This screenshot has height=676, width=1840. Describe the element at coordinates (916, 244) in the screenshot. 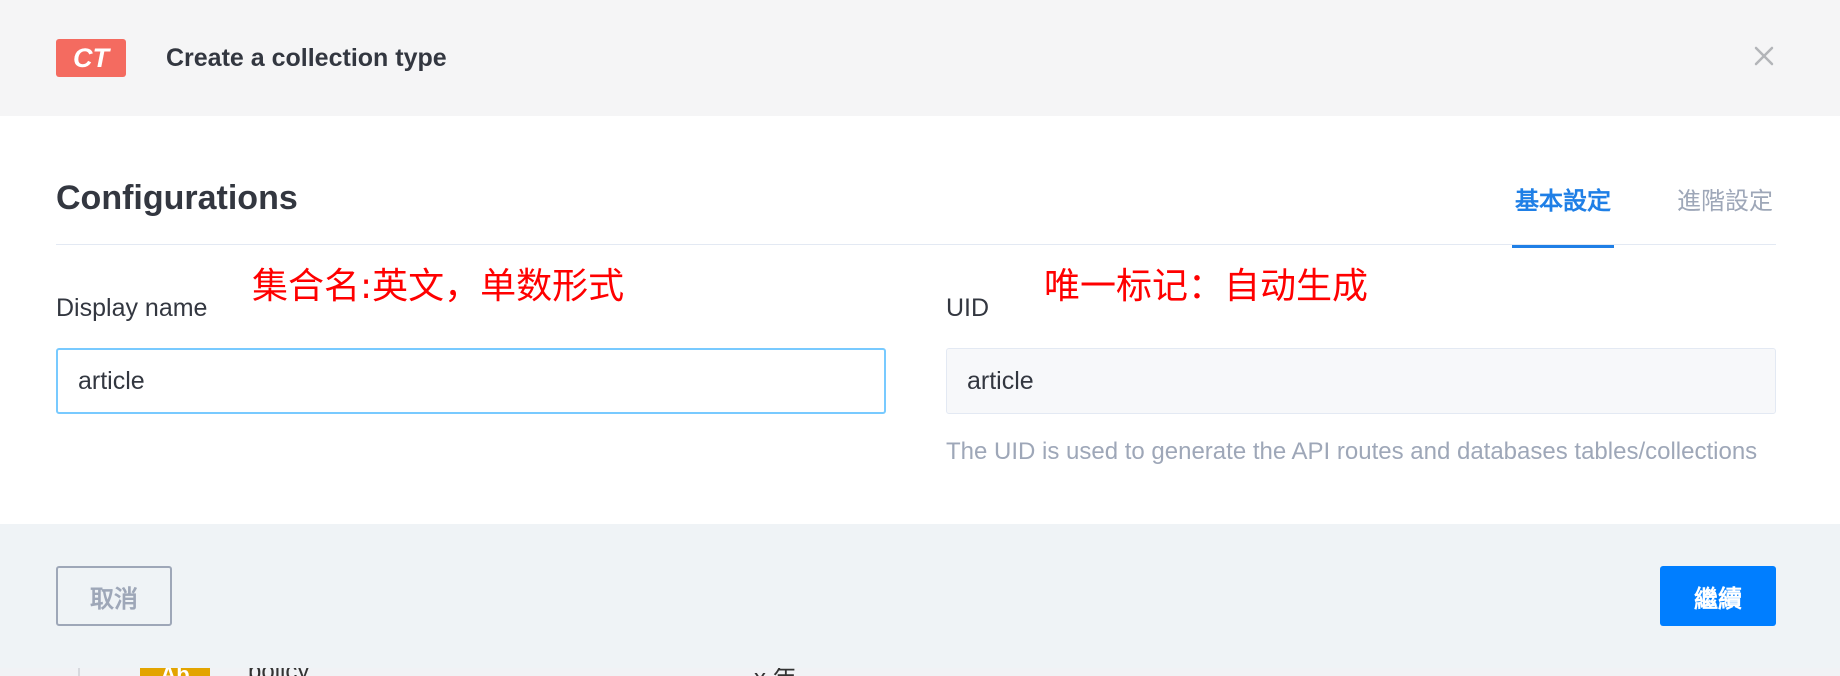

I see `section-divider` at that location.